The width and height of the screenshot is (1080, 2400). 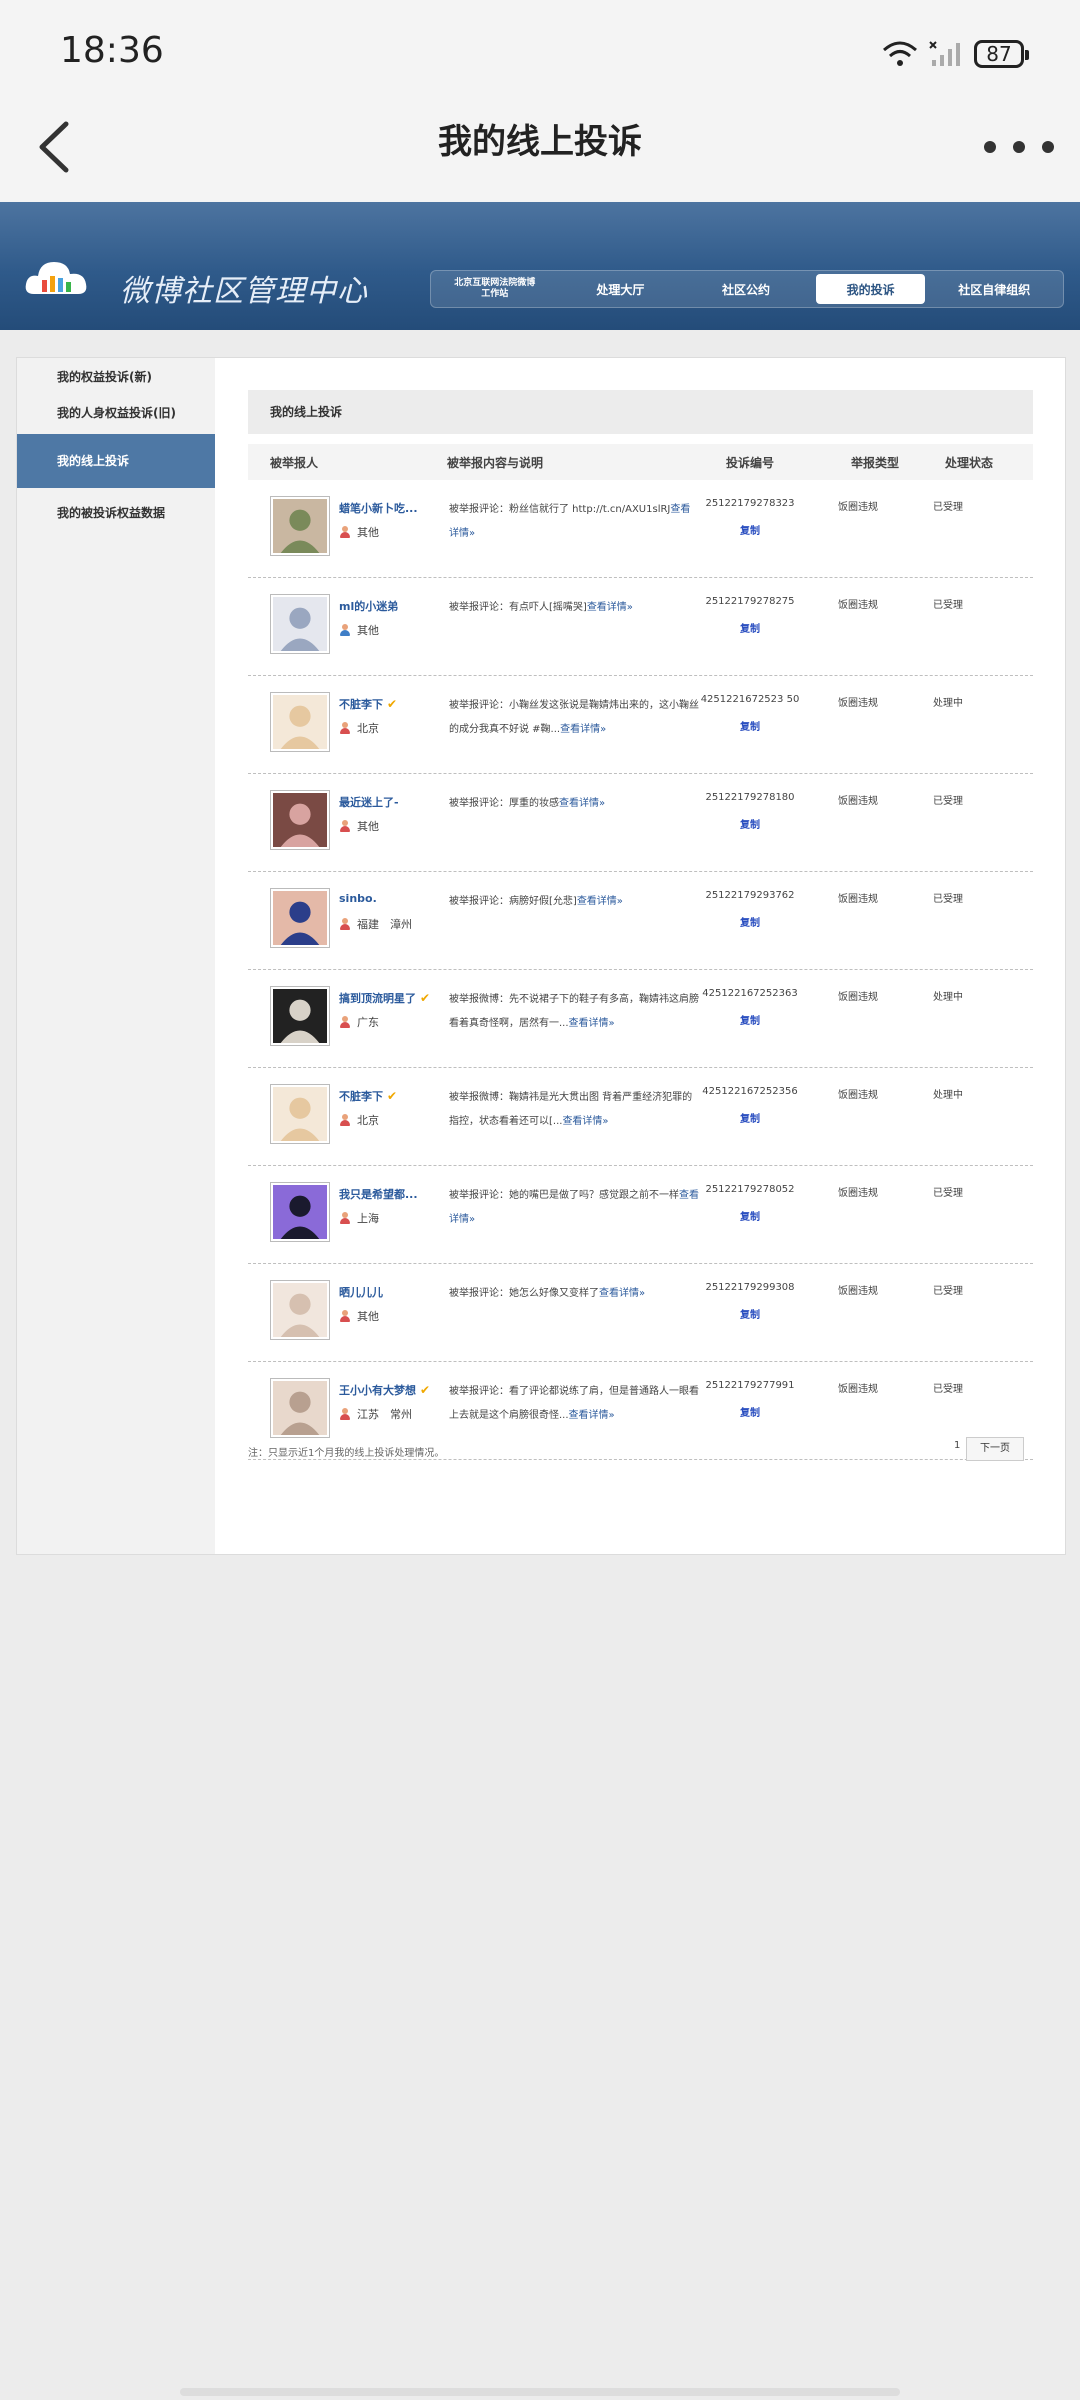 What do you see at coordinates (875, 463) in the screenshot?
I see `col-report-type: 举报类型` at bounding box center [875, 463].